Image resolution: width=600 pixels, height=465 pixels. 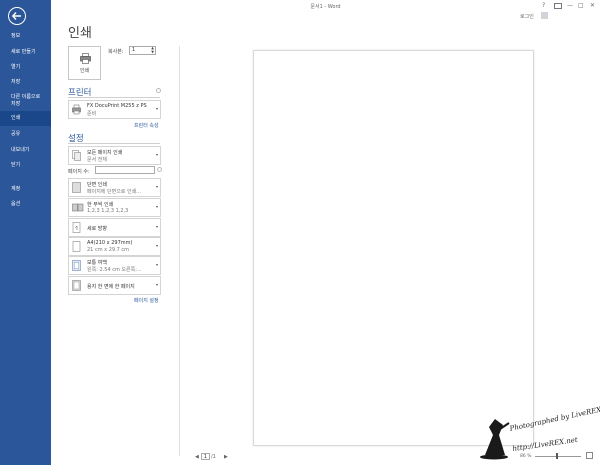 I want to click on settings-section-divider, so click(x=114, y=143).